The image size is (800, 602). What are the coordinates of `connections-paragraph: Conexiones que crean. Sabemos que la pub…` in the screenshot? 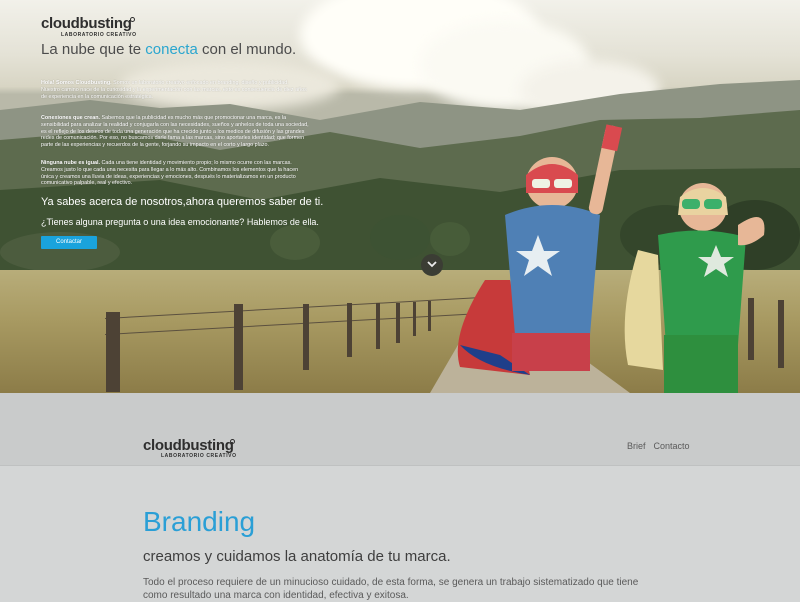 It's located at (175, 132).